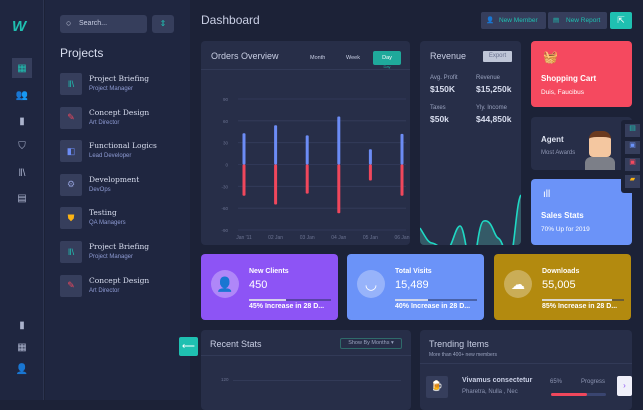  Describe the element at coordinates (114, 179) in the screenshot. I see `project-title: Development` at that location.